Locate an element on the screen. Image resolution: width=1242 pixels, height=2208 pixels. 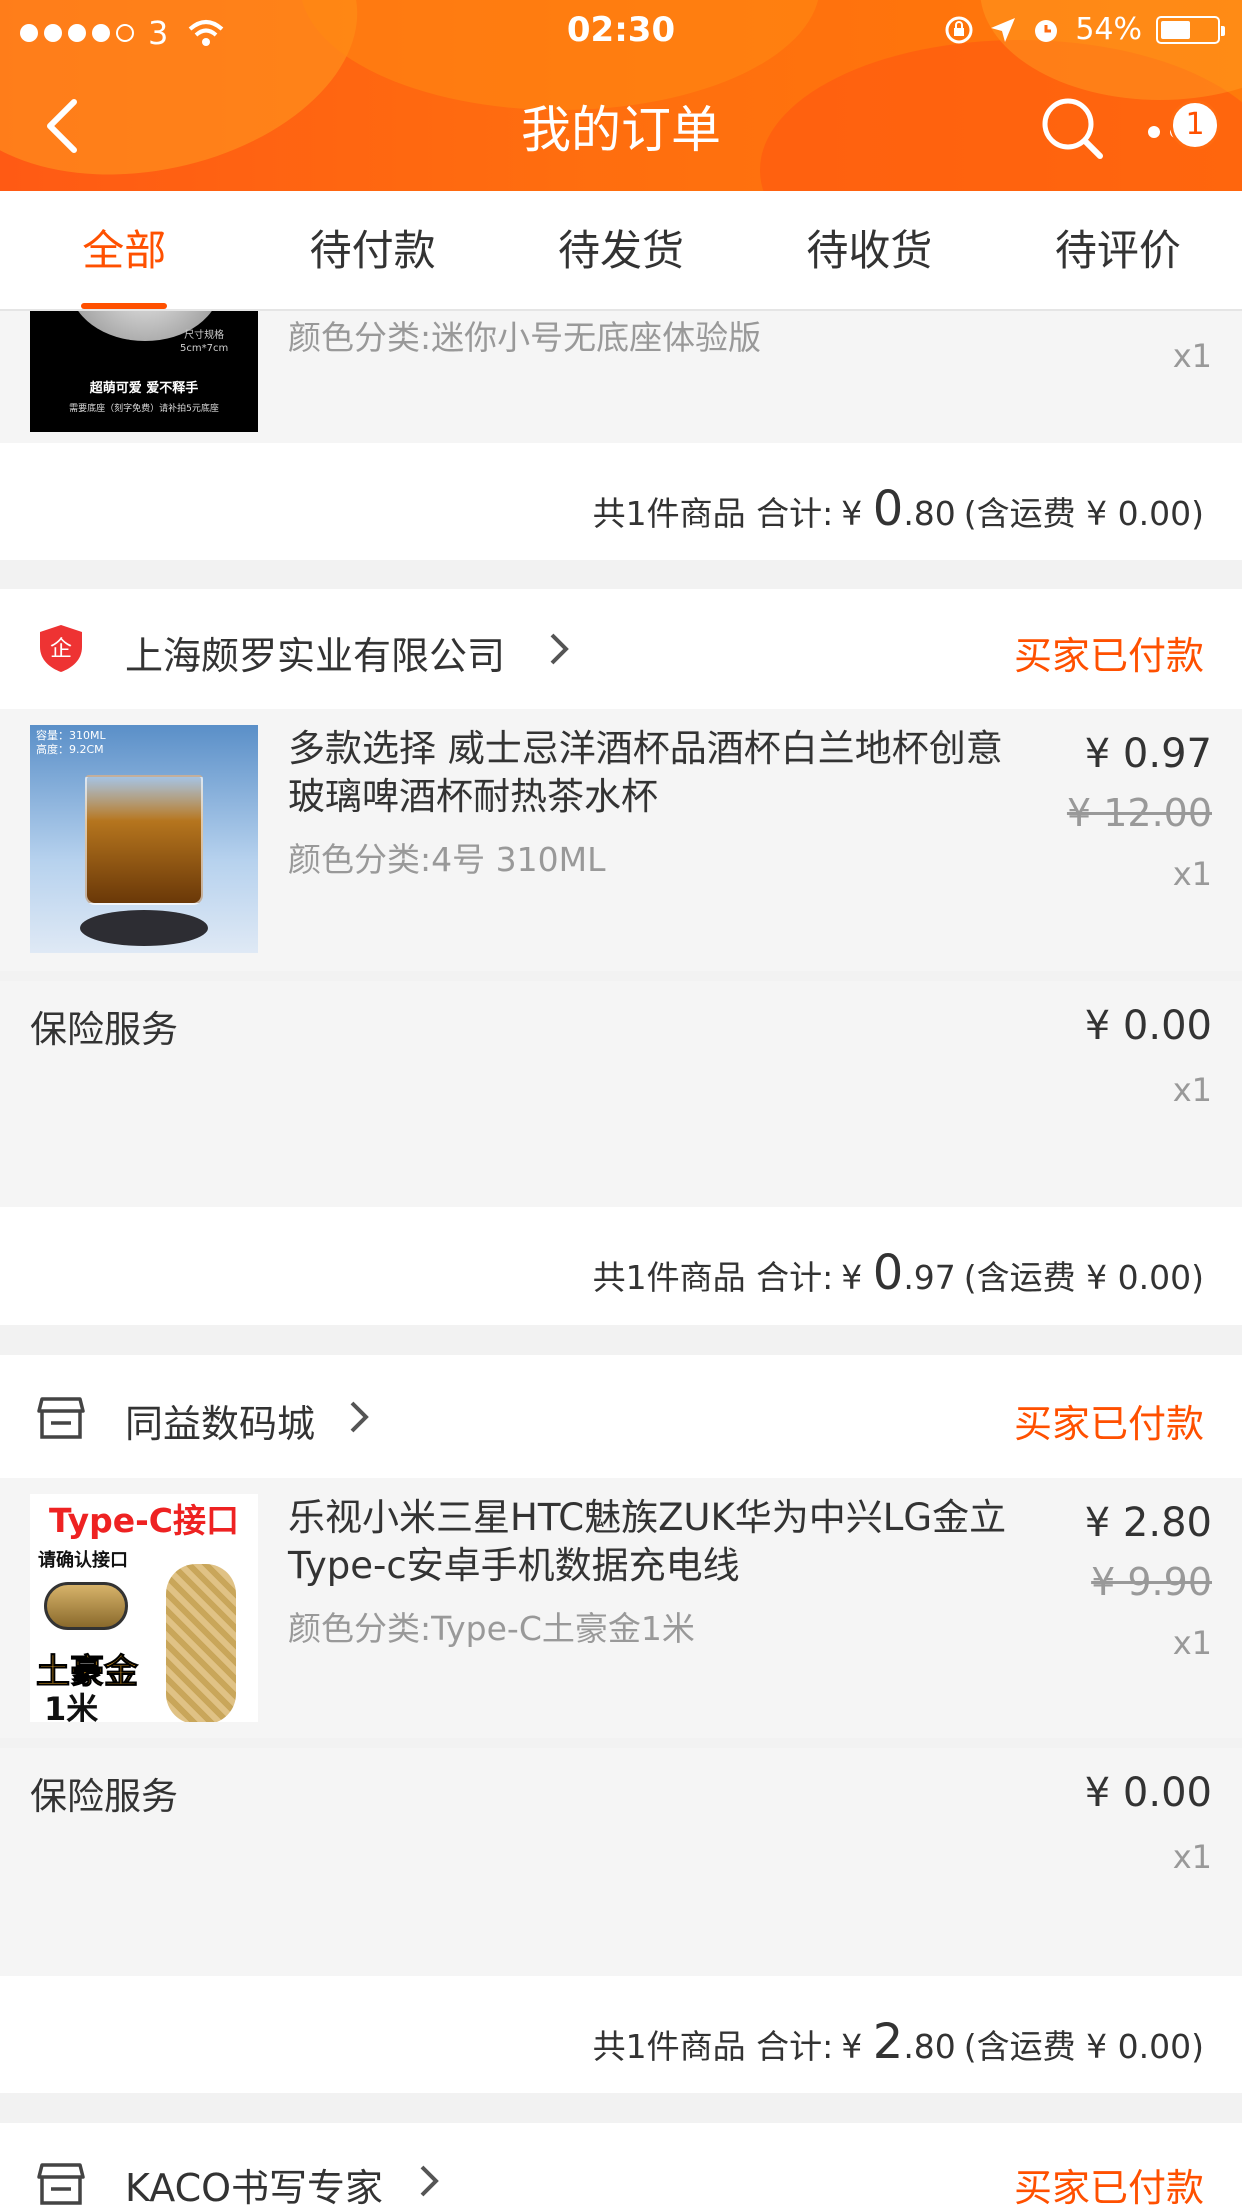
product-title: 多款选择 威士忌洋酒杯品酒杯白兰地杯创意玻璃啤酒杯耐热茶水杯 is located at coordinates (648, 773).